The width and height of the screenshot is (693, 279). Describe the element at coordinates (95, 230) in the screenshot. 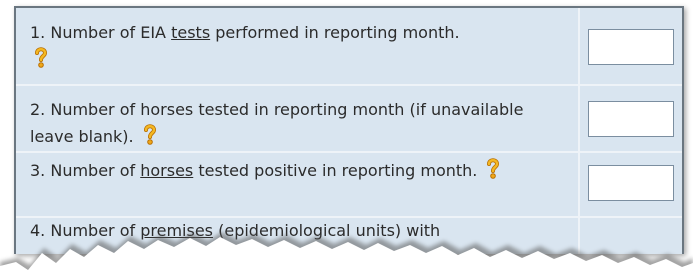

I see `question-4-text-before: Number of` at that location.